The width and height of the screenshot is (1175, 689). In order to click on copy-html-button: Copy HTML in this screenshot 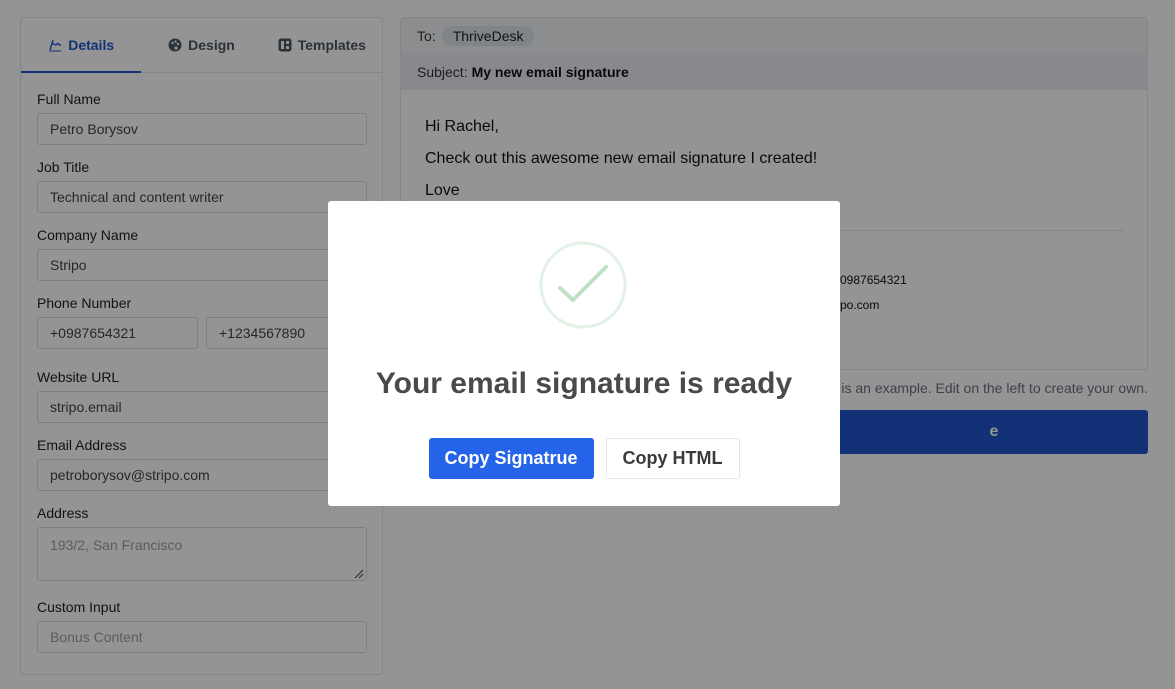, I will do `click(672, 458)`.